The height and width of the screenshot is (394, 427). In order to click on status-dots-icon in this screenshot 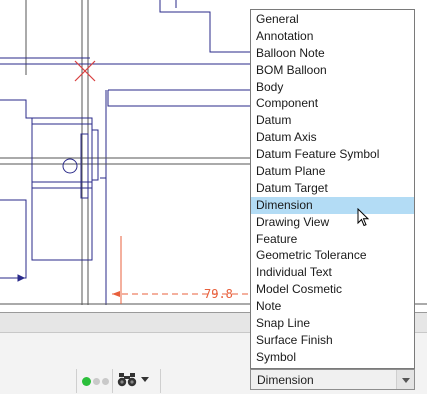, I will do `click(95, 381)`.